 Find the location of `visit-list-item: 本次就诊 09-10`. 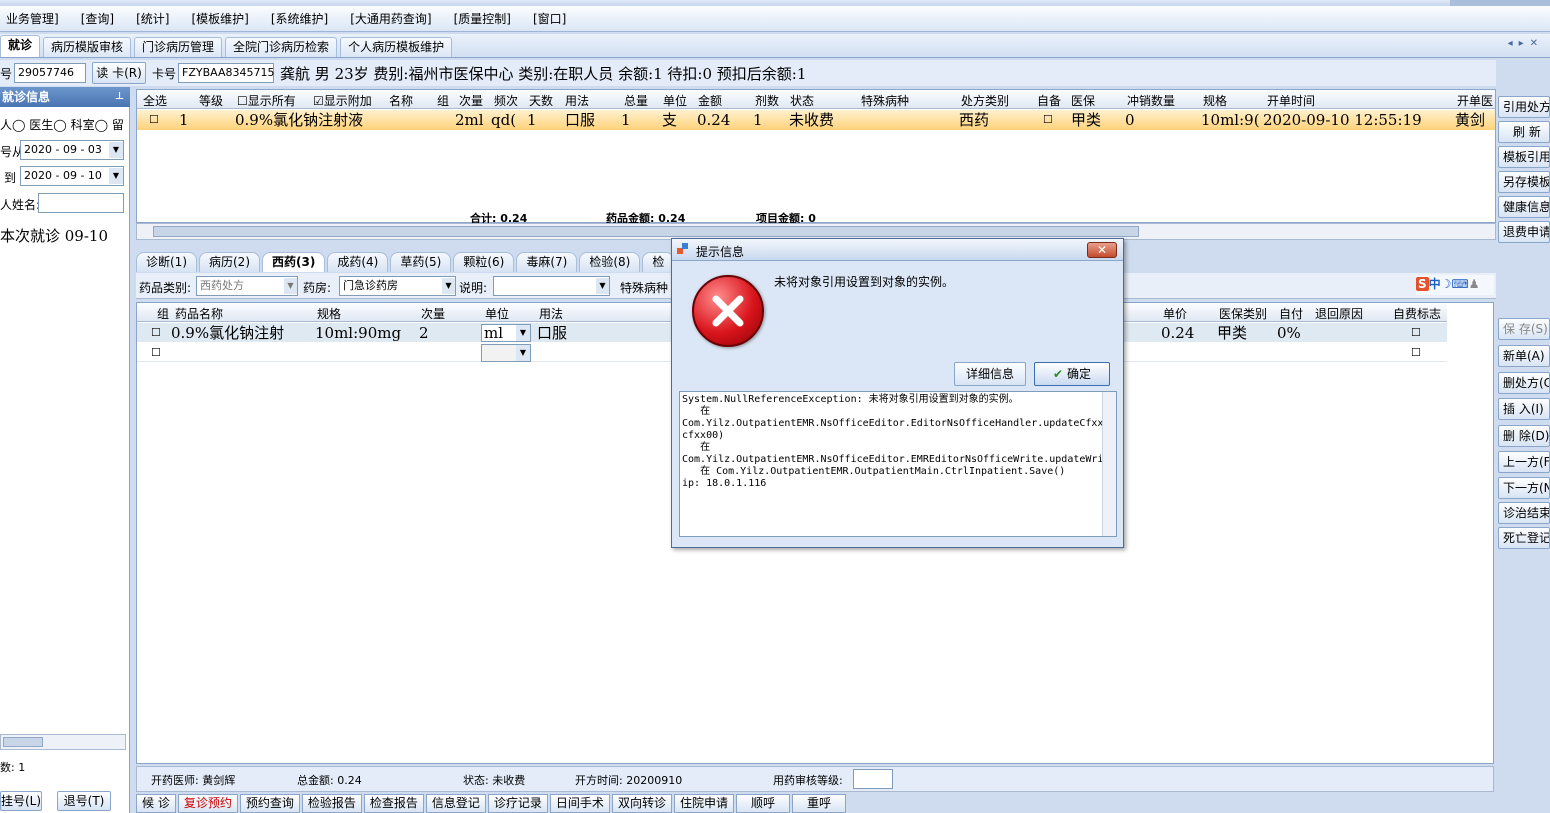

visit-list-item: 本次就诊 09-10 is located at coordinates (54, 235).